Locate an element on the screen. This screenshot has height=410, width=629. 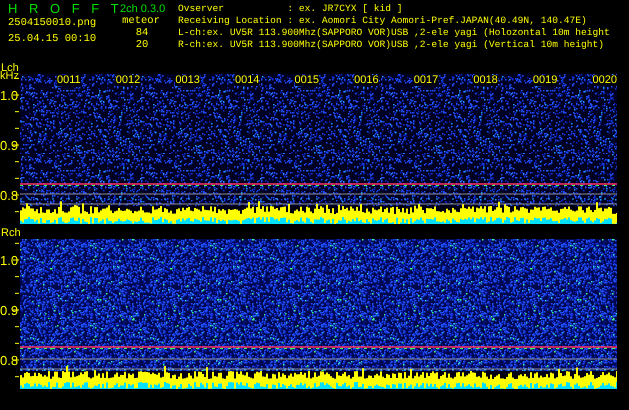
time-label: 0013 is located at coordinates (187, 80).